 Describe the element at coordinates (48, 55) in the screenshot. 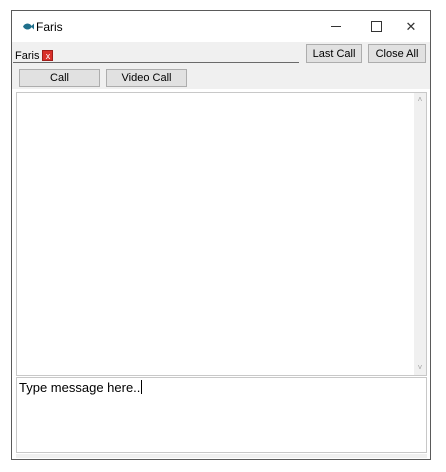

I see `tab-close-icon: x` at that location.